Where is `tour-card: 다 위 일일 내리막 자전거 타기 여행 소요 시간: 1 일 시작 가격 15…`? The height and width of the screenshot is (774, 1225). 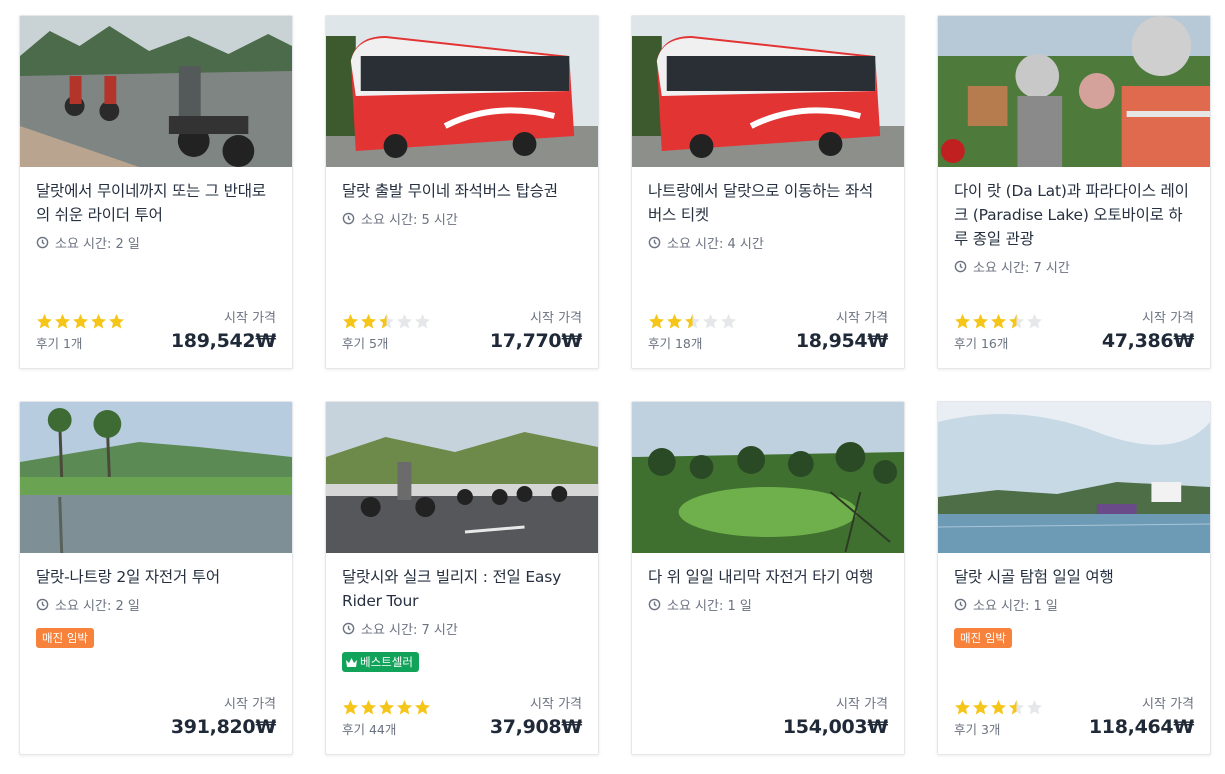 tour-card: 다 위 일일 내리막 자전거 타기 여행 소요 시간: 1 일 시작 가격 15… is located at coordinates (768, 578).